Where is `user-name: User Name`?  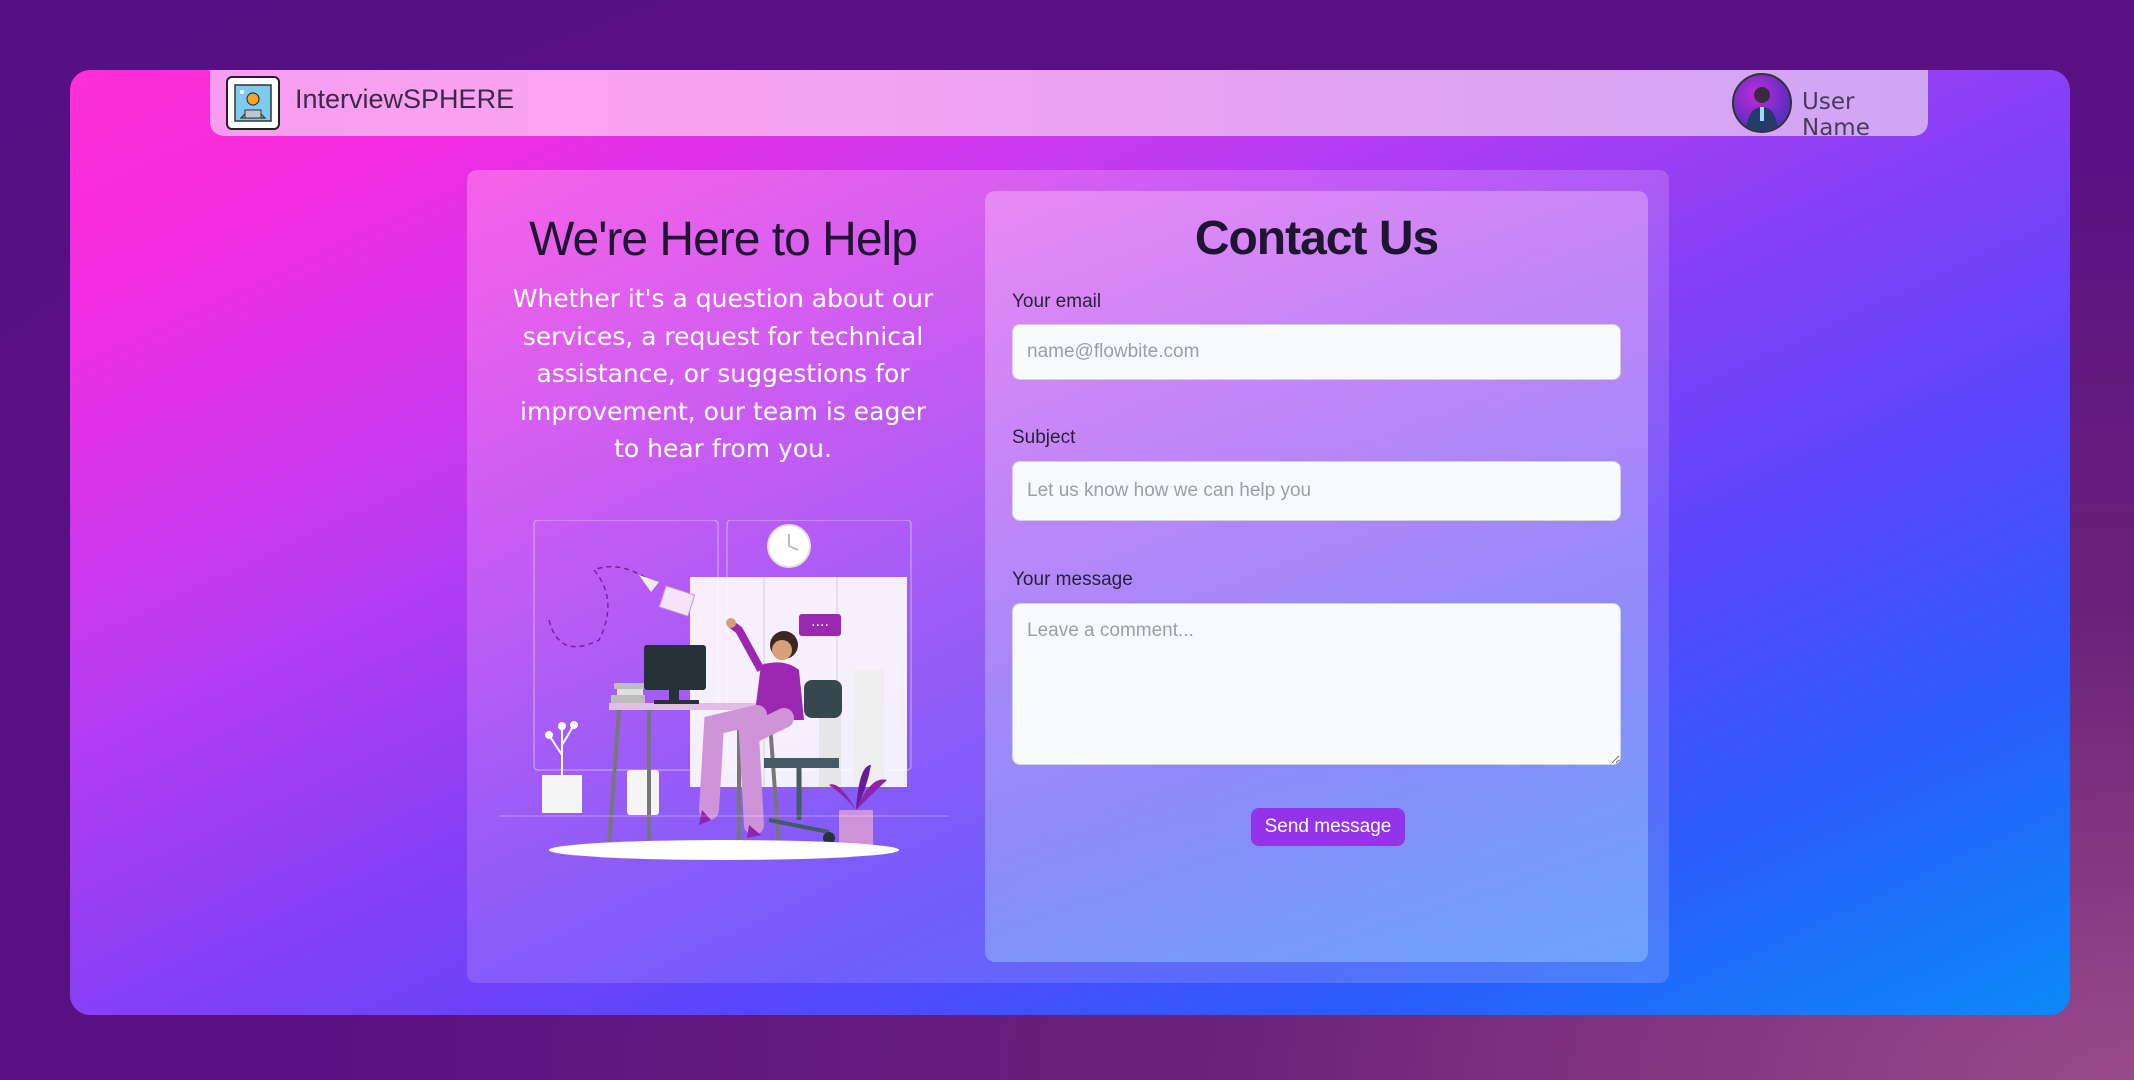
user-name: User Name is located at coordinates (1865, 115).